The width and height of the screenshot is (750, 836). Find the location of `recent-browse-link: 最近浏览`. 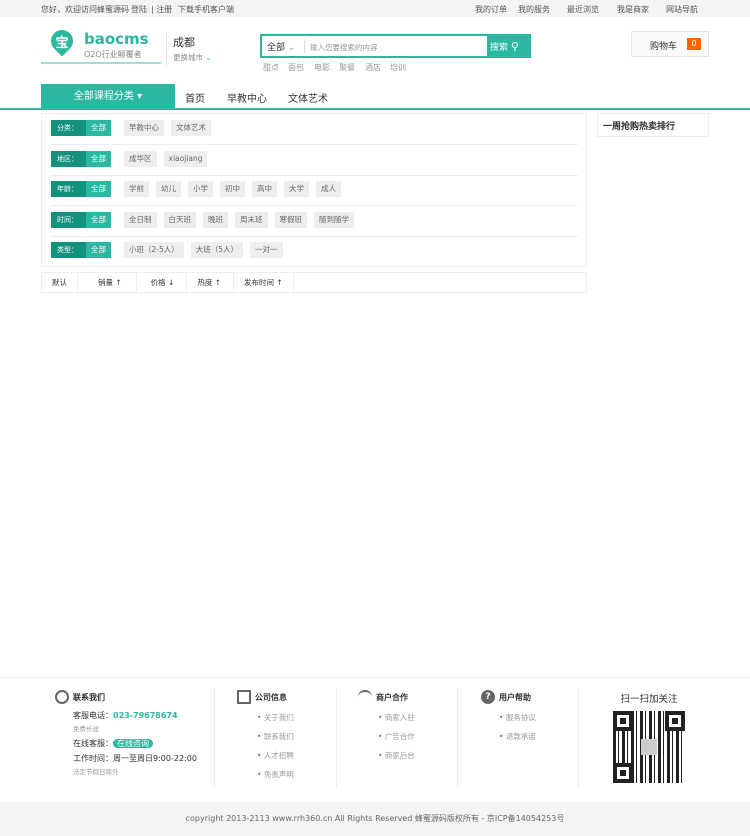

recent-browse-link: 最近浏览 is located at coordinates (583, 9).